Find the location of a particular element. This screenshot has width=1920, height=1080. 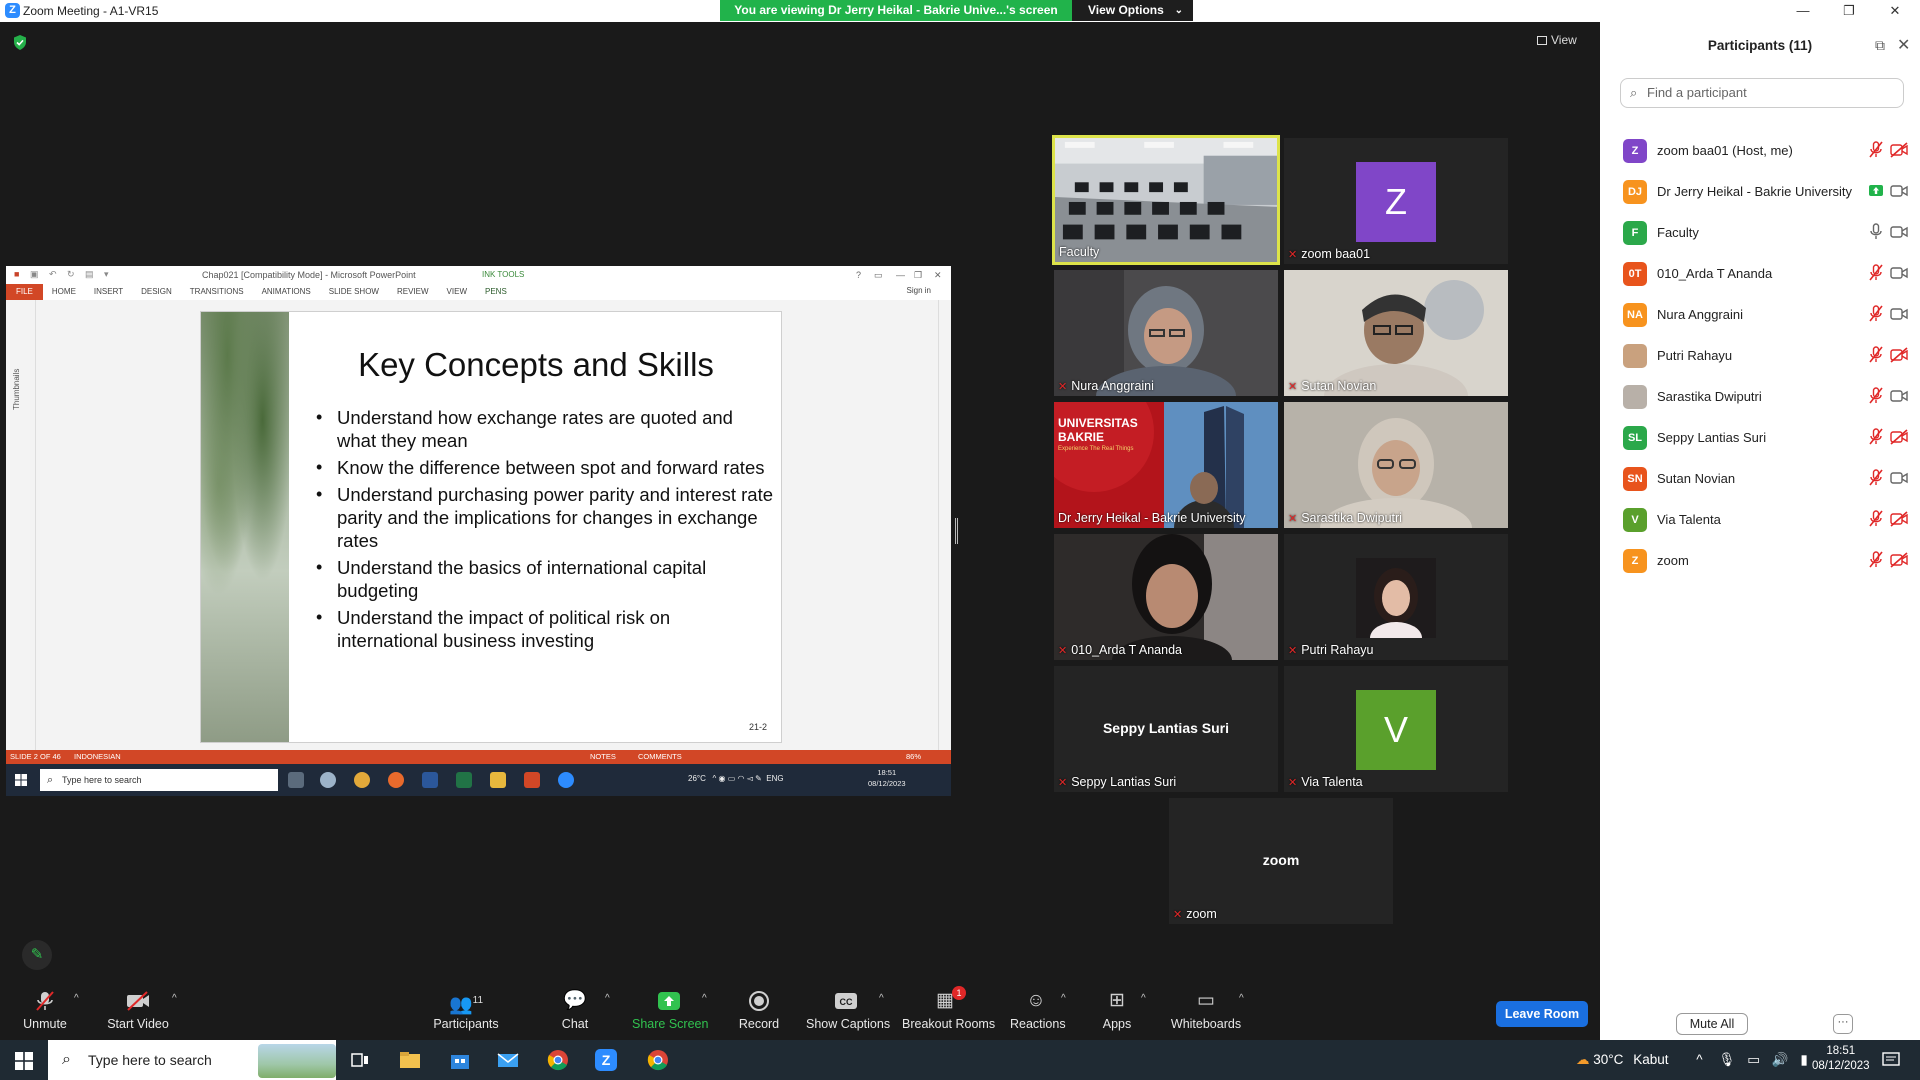

microphone-icon: 🎙 is located at coordinates (1726, 1059).